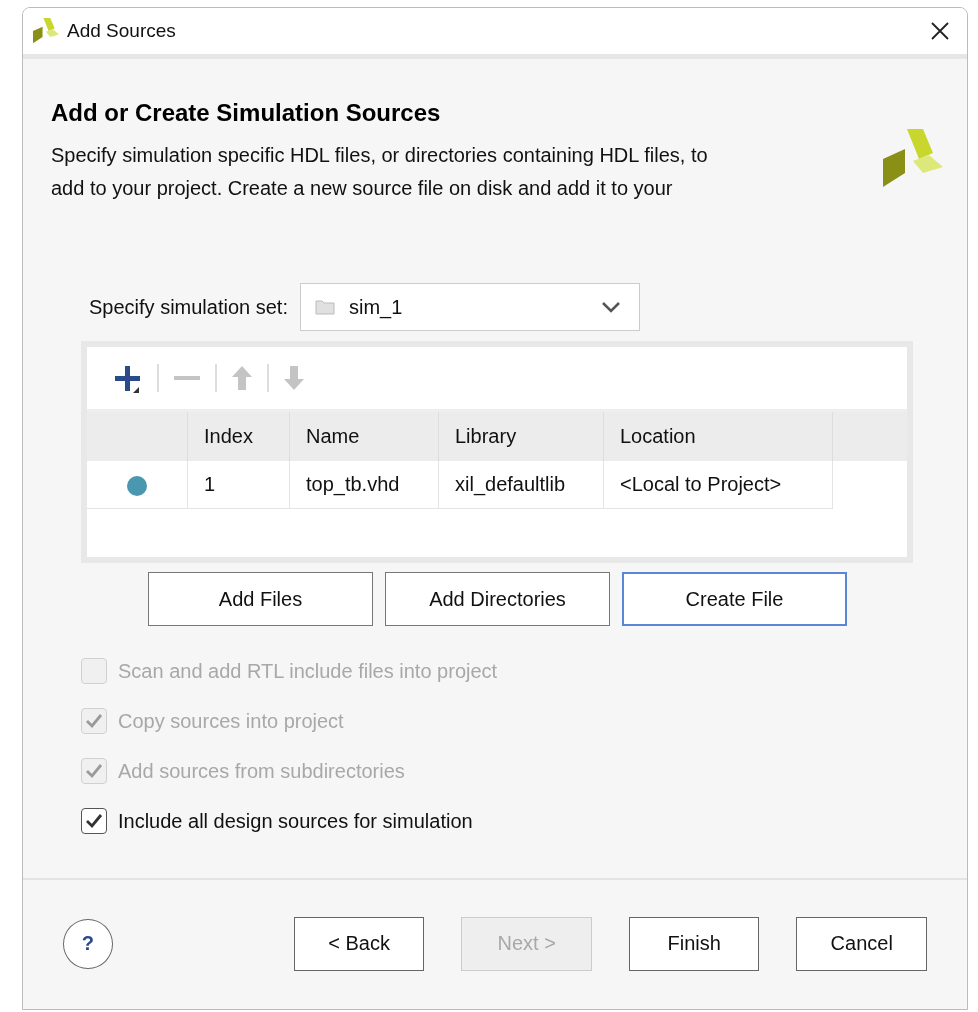 This screenshot has height=1012, width=978. Describe the element at coordinates (308, 671) in the screenshot. I see `checkbox-label: Scan and add RTL include files into project` at that location.